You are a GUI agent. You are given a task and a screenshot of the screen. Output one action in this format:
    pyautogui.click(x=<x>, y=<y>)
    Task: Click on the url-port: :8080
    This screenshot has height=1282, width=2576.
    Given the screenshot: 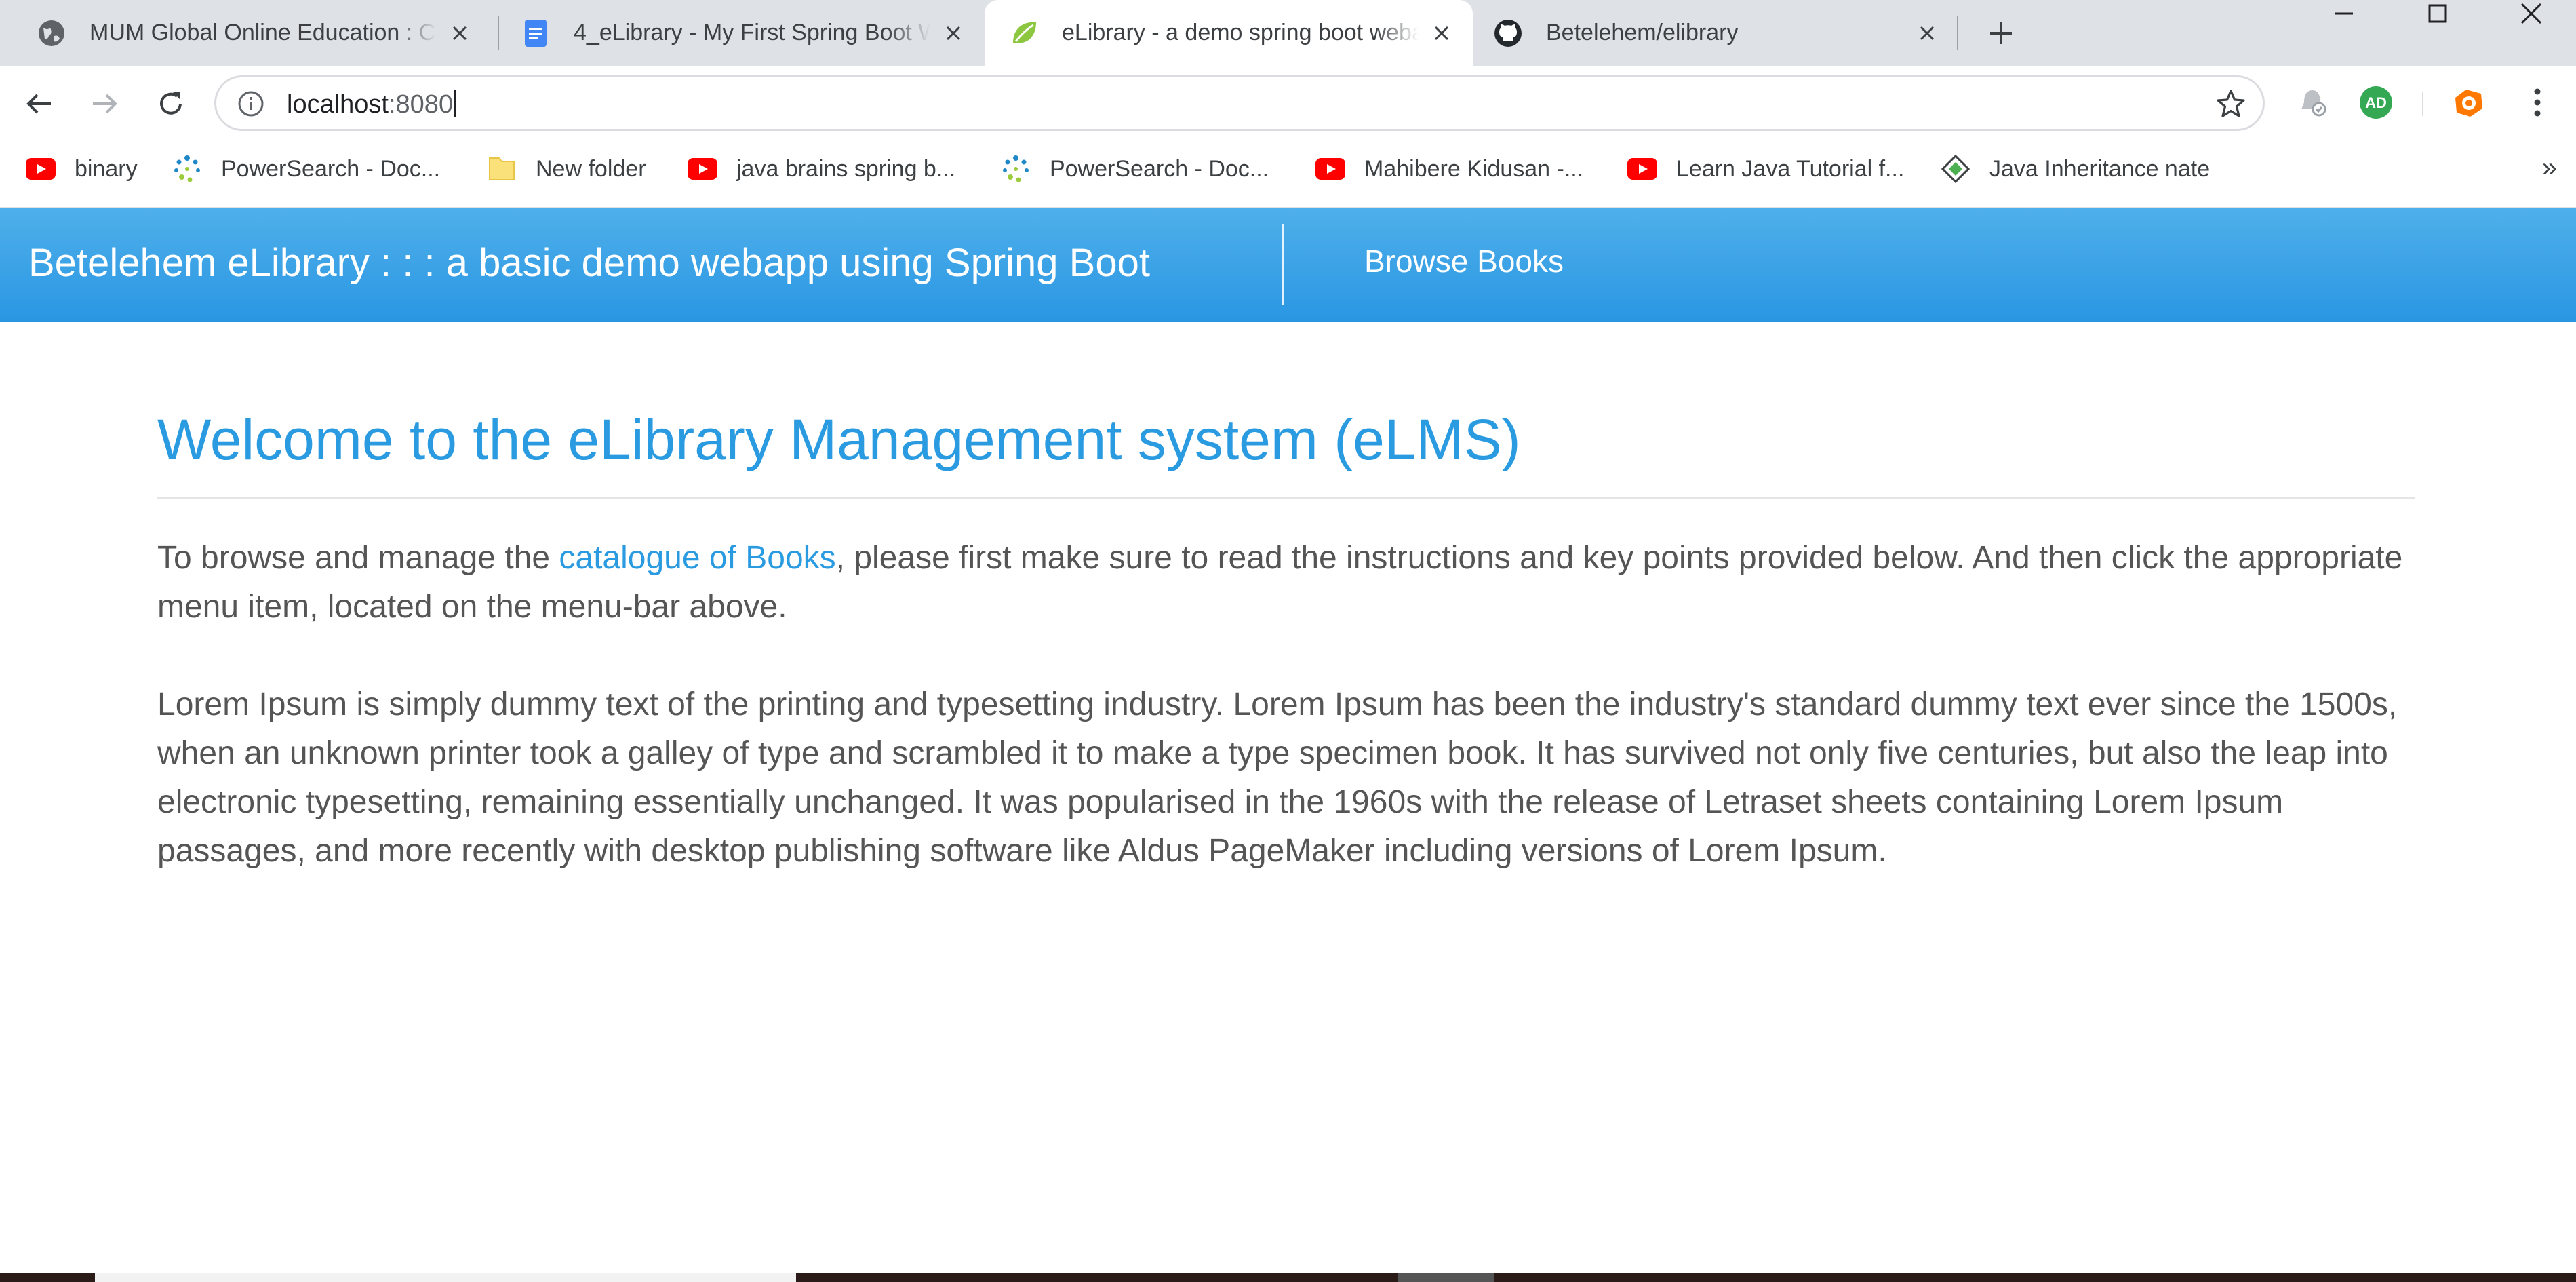 What is the action you would take?
    pyautogui.click(x=421, y=104)
    